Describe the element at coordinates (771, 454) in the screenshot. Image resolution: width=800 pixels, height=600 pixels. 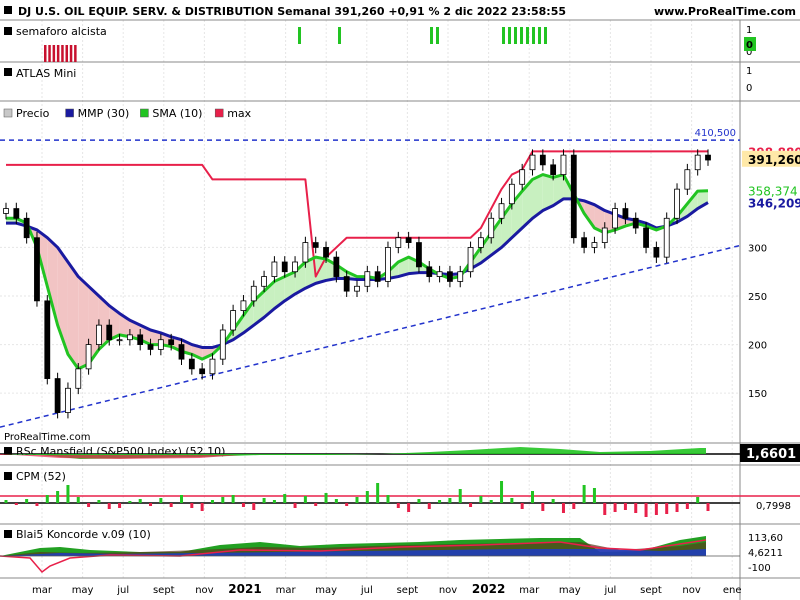
I see `rsc-value: 1,6601` at that location.